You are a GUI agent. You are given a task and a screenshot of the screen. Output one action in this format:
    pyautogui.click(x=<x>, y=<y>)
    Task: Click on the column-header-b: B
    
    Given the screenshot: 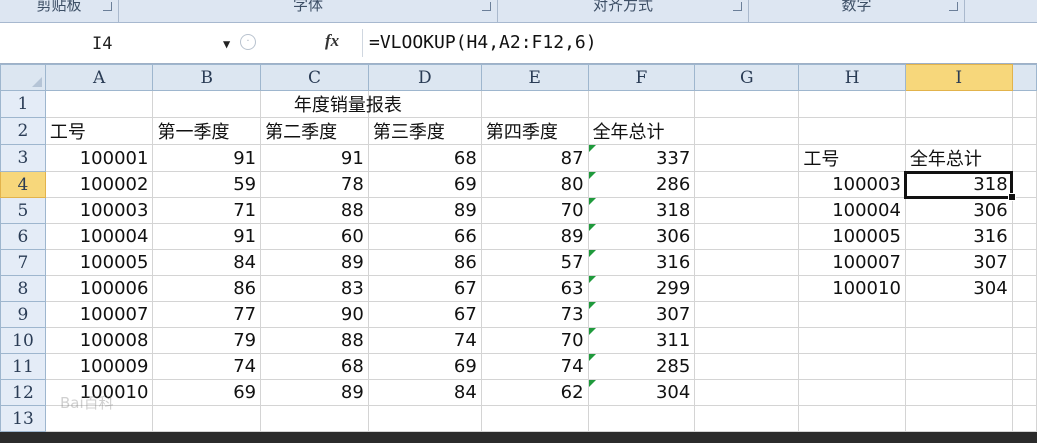 What is the action you would take?
    pyautogui.click(x=207, y=77)
    